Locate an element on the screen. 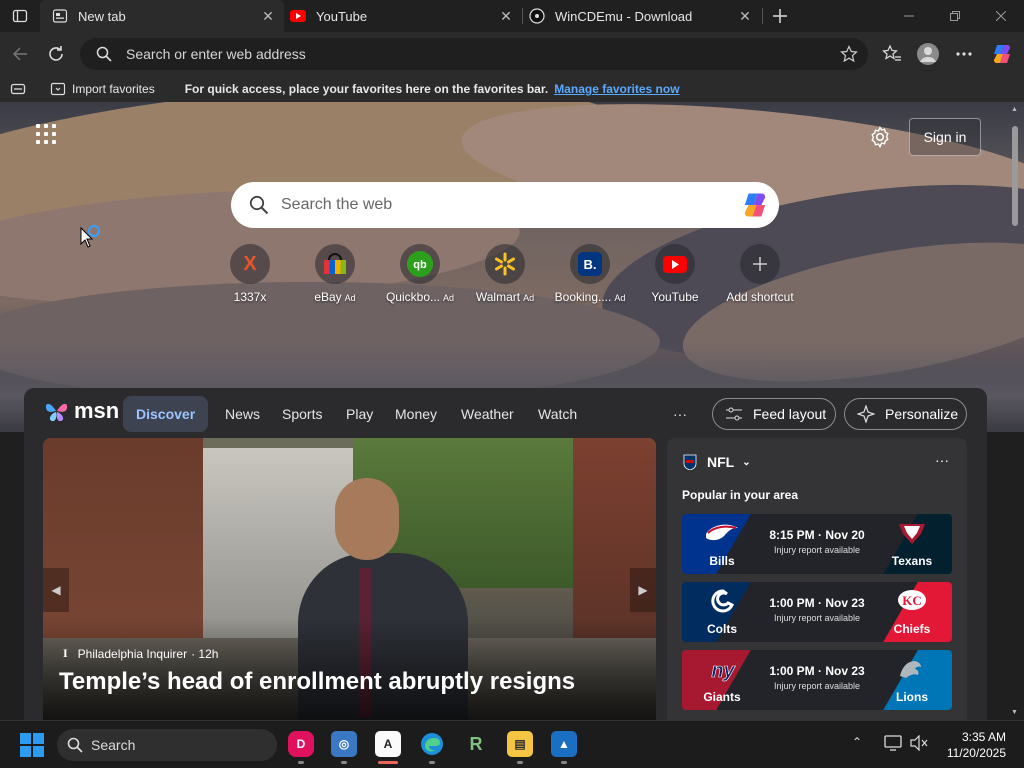 The height and width of the screenshot is (768, 1024). tab-money: Money is located at coordinates (416, 414).